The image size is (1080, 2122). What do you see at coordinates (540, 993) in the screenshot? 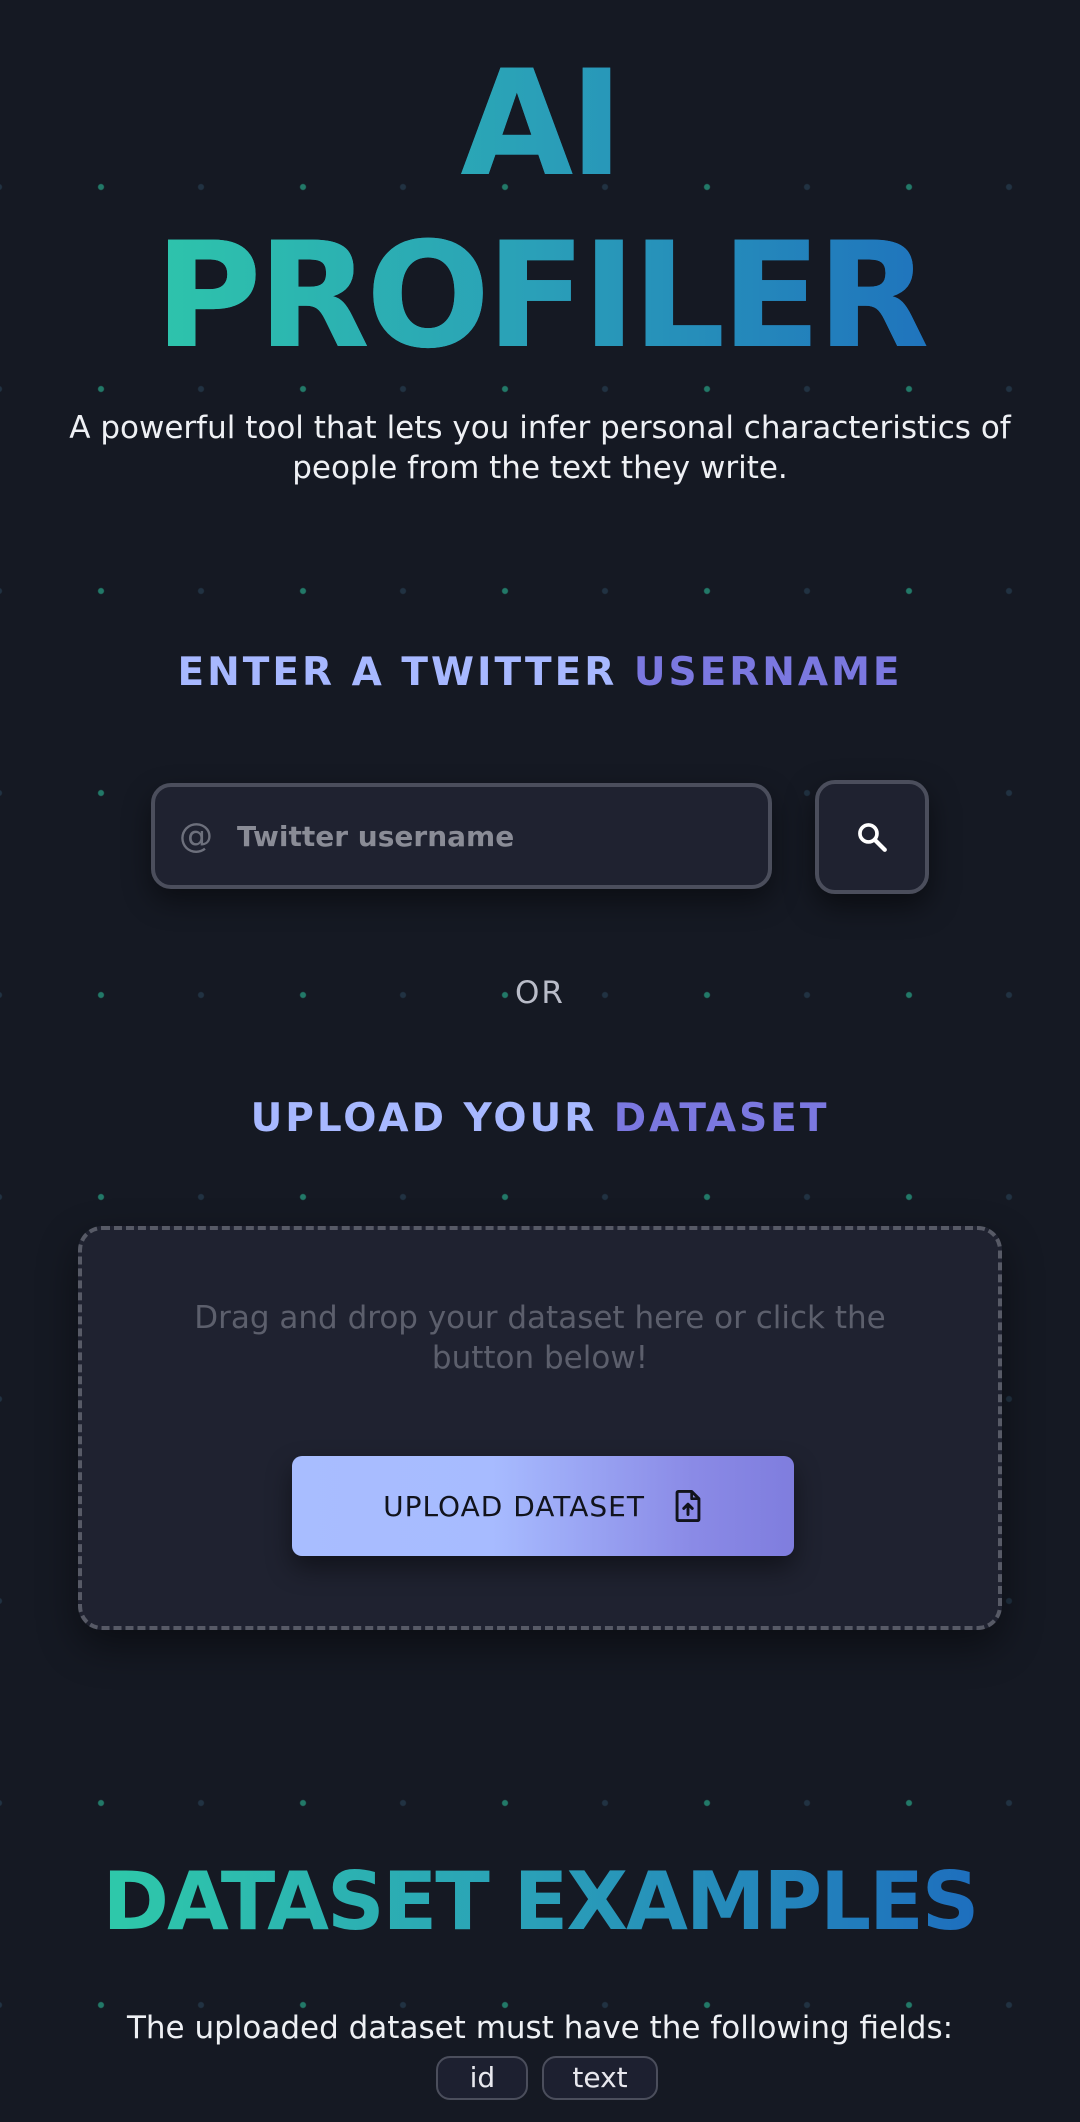
I see `or-divider-label: OR` at bounding box center [540, 993].